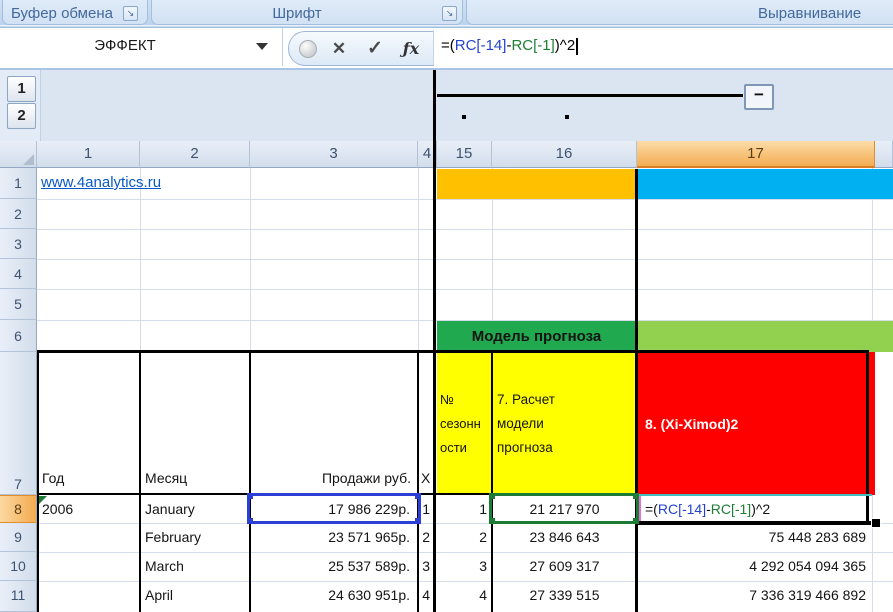 The image size is (893, 612). What do you see at coordinates (448, 45) in the screenshot?
I see `formula-seg-open: =(` at bounding box center [448, 45].